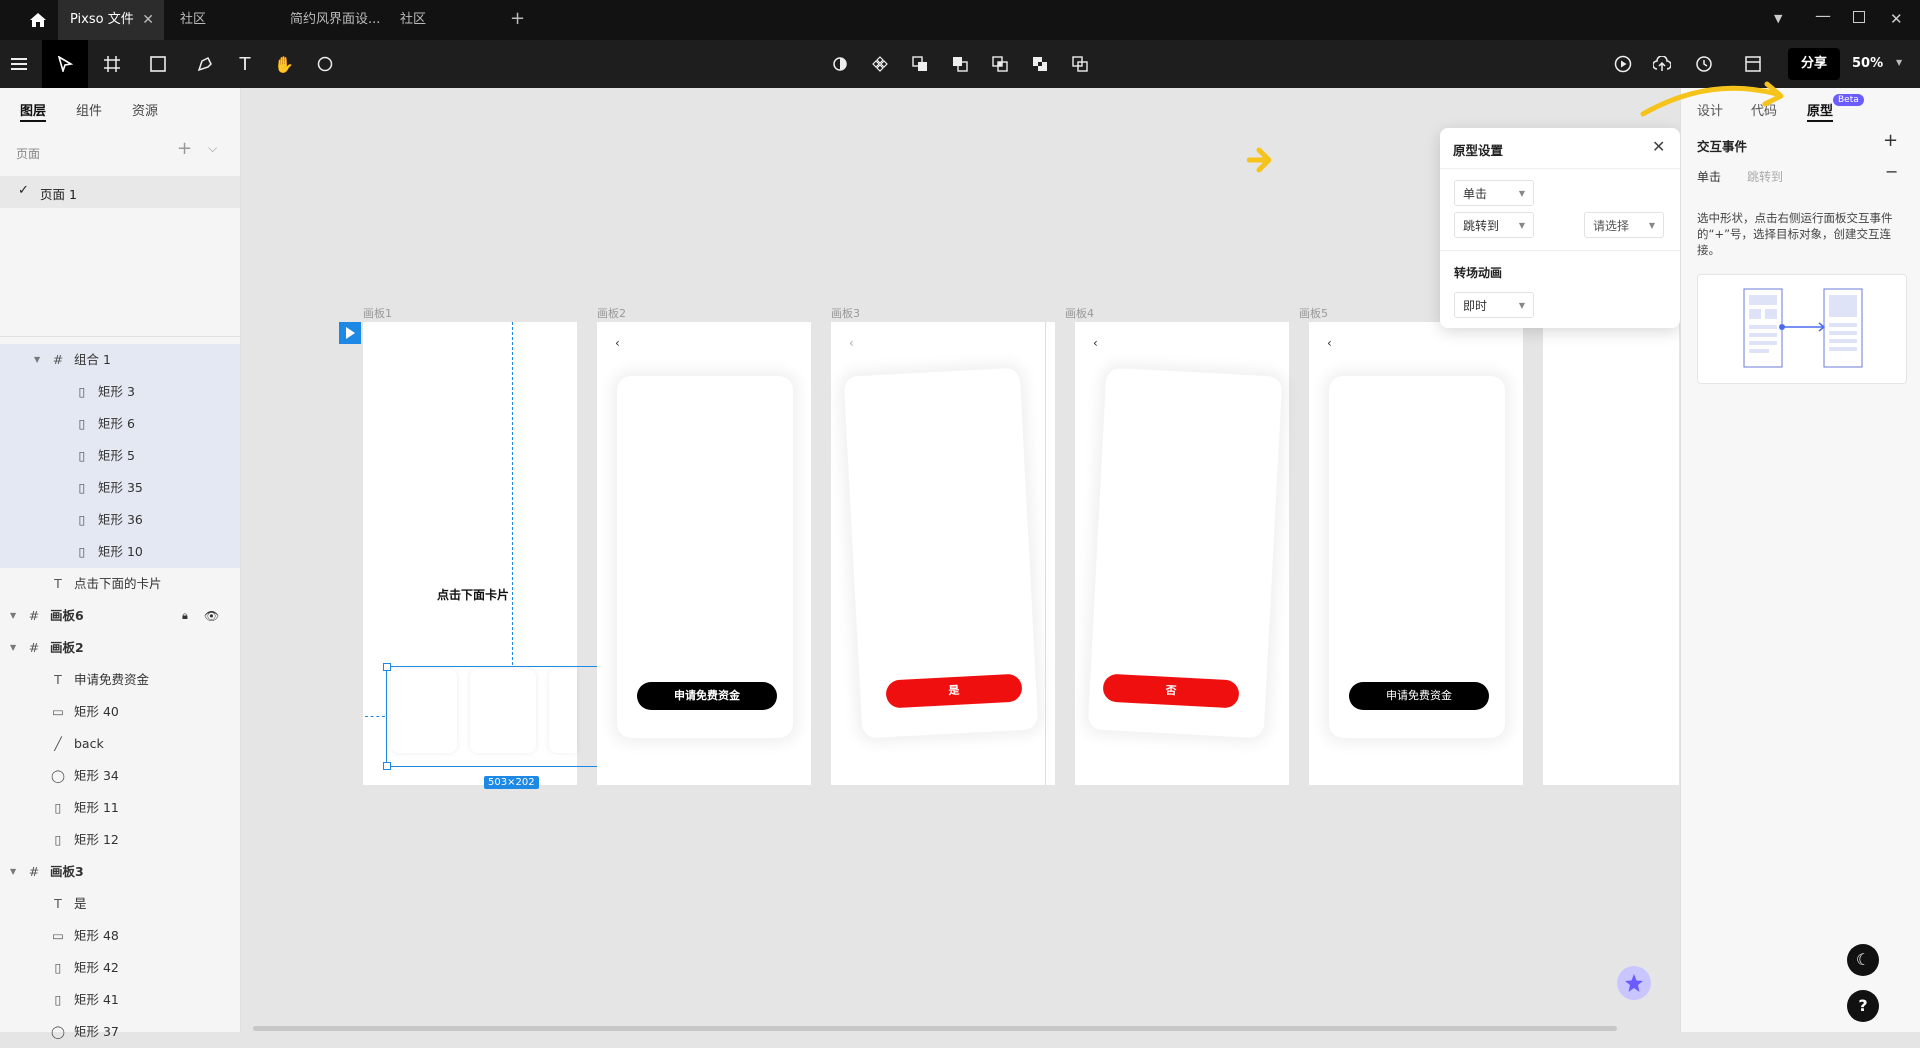 This screenshot has height=1048, width=1920. Describe the element at coordinates (1820, 121) in the screenshot. I see `active-tab-underline` at that location.